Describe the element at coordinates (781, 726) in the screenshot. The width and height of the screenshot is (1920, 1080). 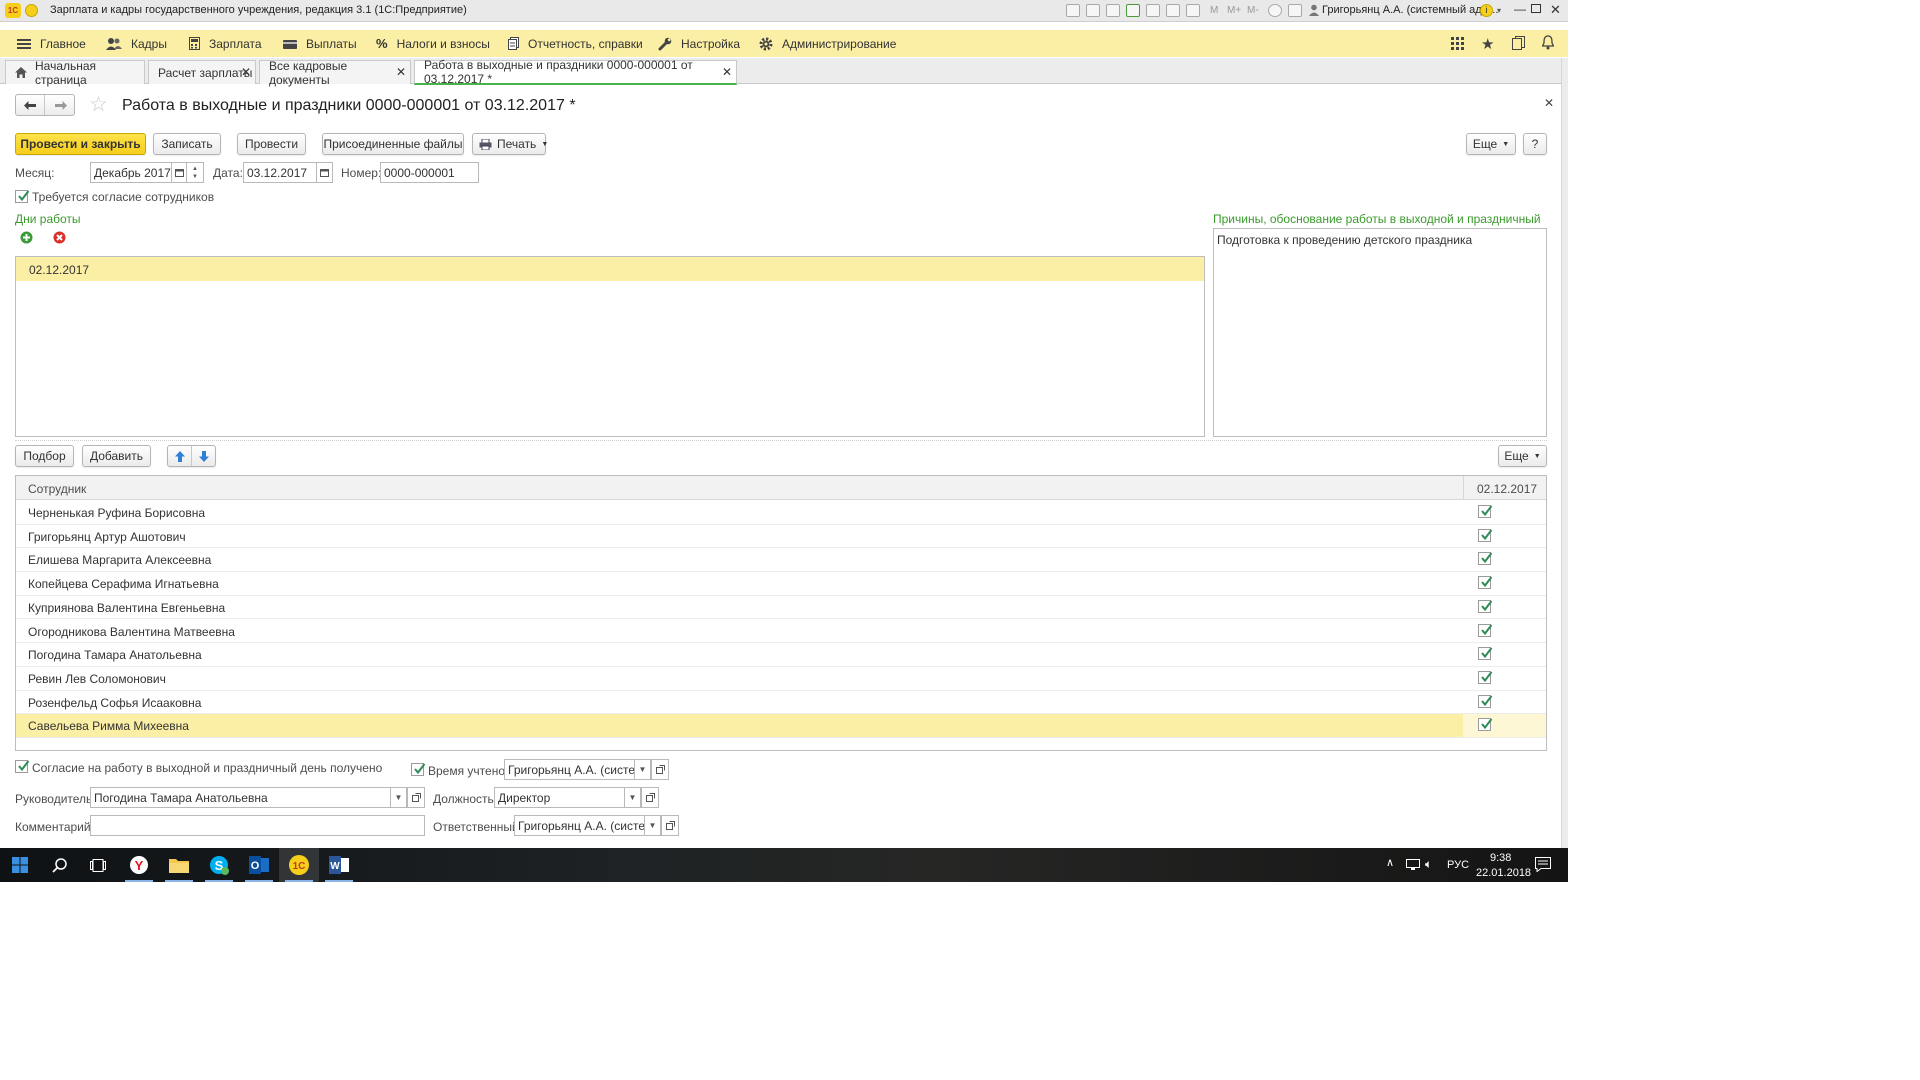
I see `table-row: Савельева Римма Михеевна` at that location.